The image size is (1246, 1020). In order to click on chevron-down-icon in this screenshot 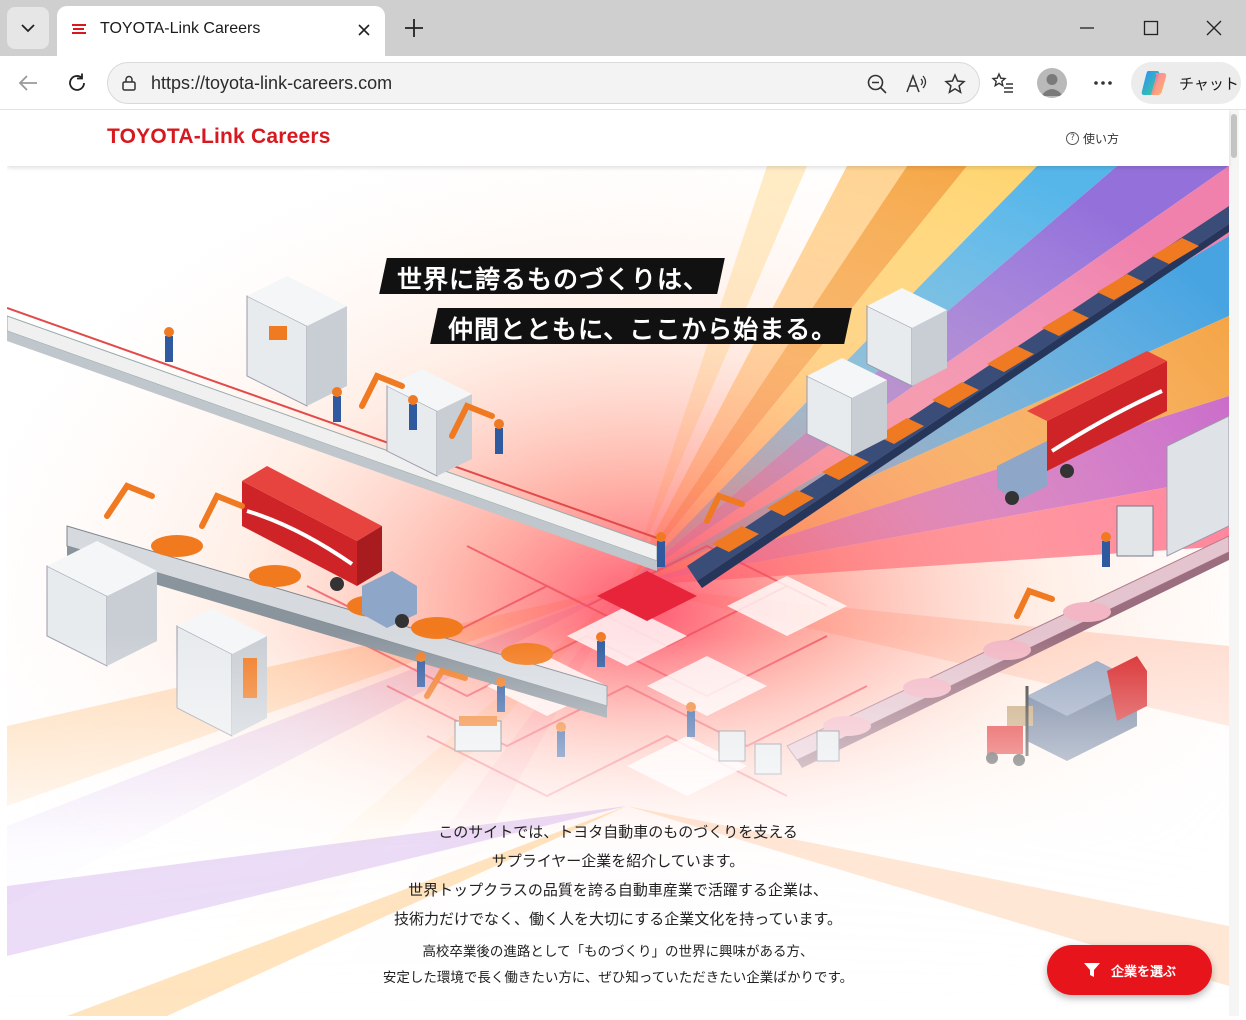, I will do `click(28, 28)`.